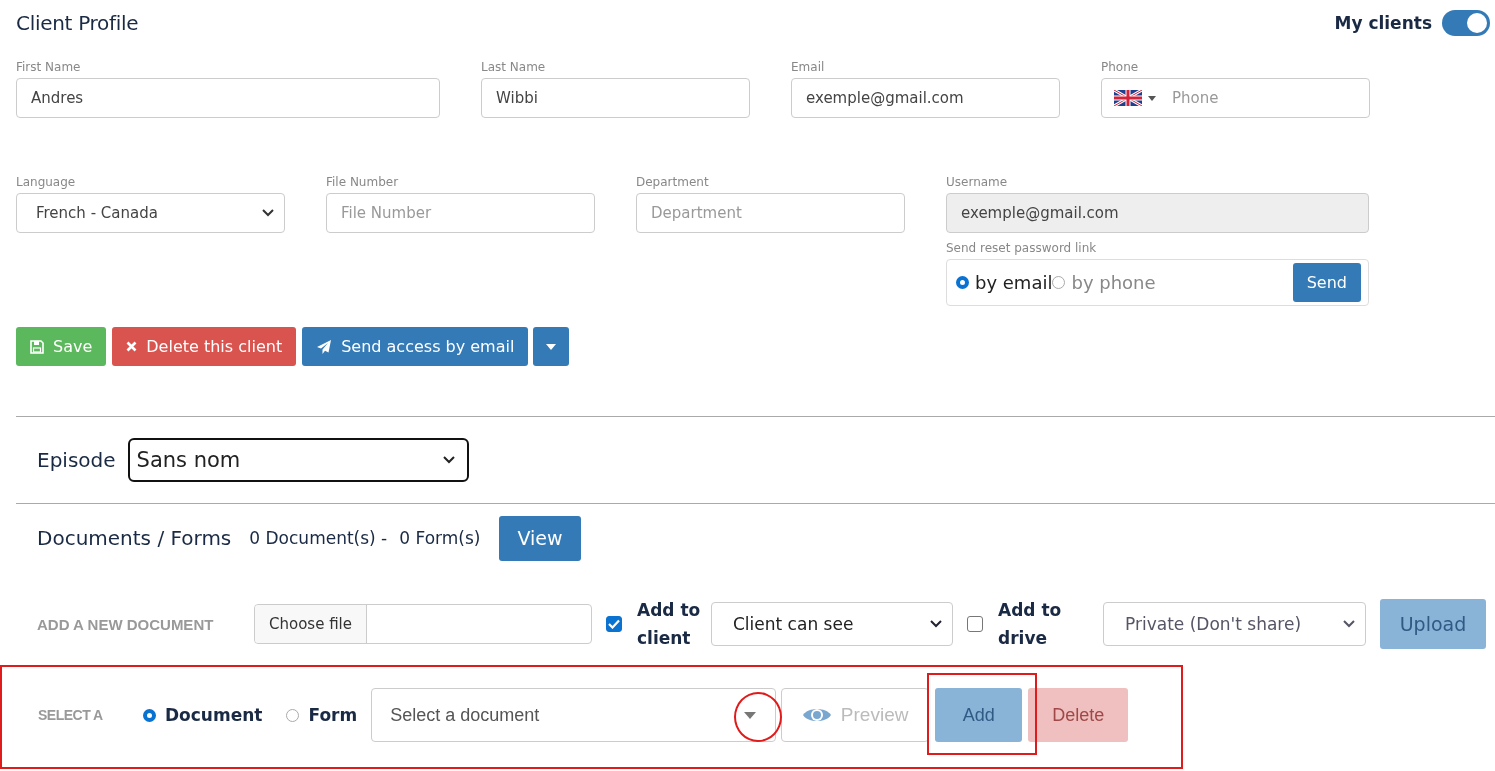 The image size is (1495, 771). Describe the element at coordinates (324, 346) in the screenshot. I see `paper-plane-icon` at that location.